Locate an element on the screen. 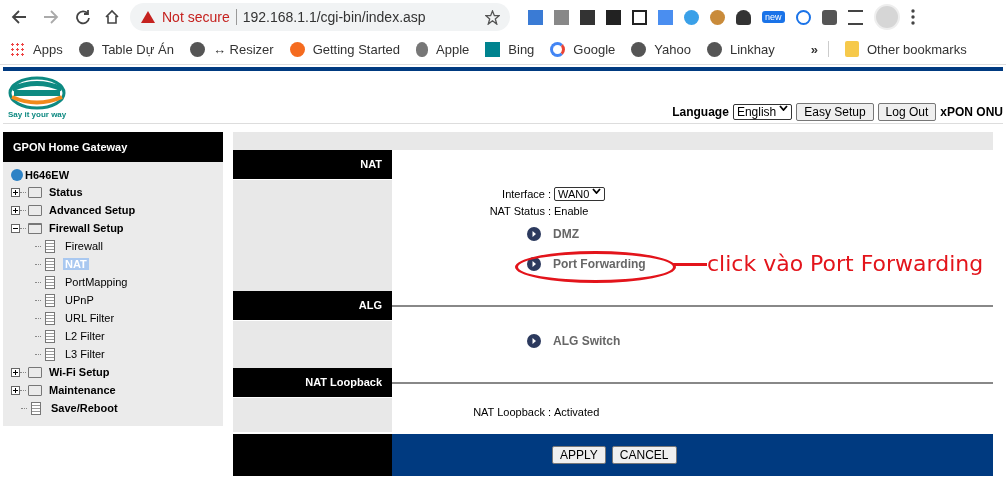 Image resolution: width=1006 pixels, height=504 pixels. tree-item: Firewall is located at coordinates (84, 246).